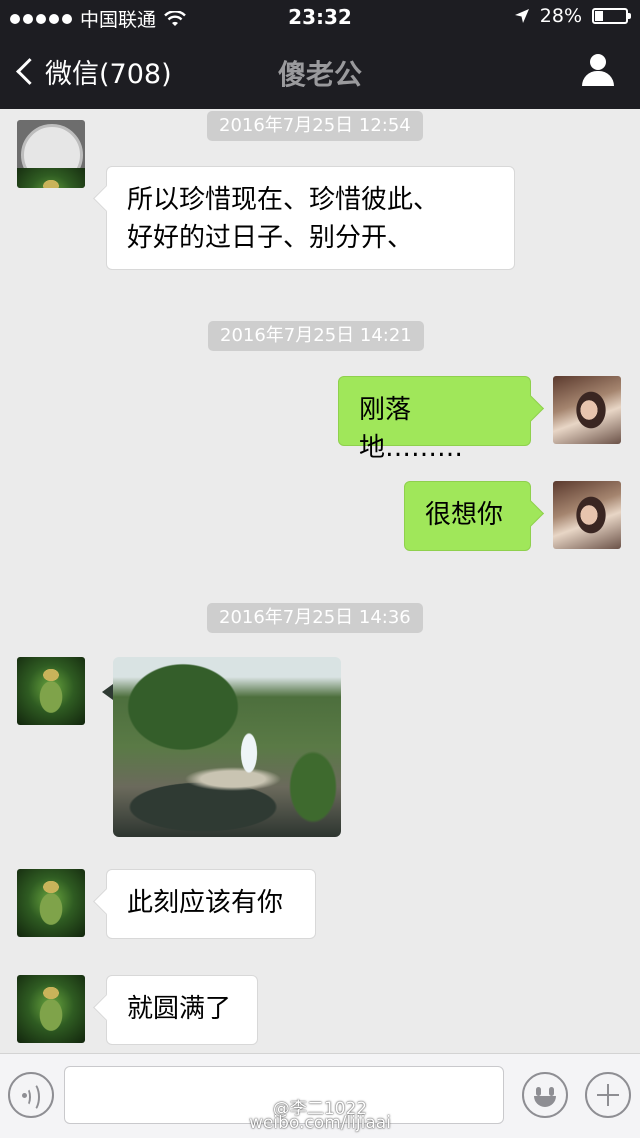 Image resolution: width=640 pixels, height=1138 pixels. I want to click on incoming-message-bubble: 此刻应该有你, so click(211, 904).